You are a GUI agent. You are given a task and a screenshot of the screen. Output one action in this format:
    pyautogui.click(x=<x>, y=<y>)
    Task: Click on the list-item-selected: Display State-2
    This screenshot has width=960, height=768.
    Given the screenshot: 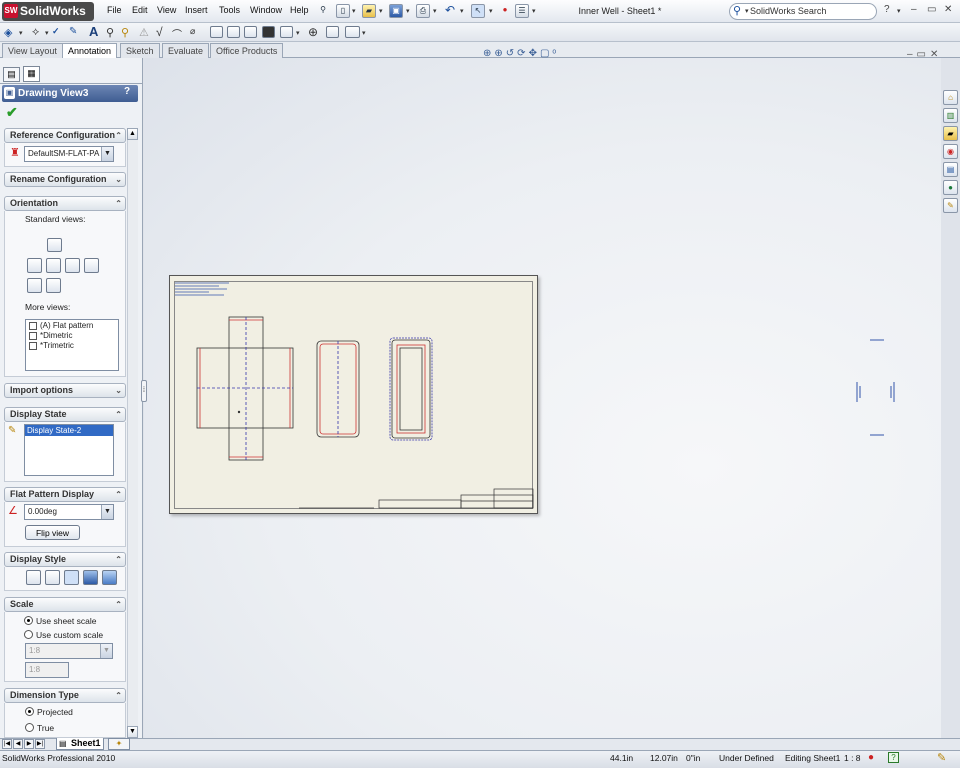 What is the action you would take?
    pyautogui.click(x=69, y=430)
    